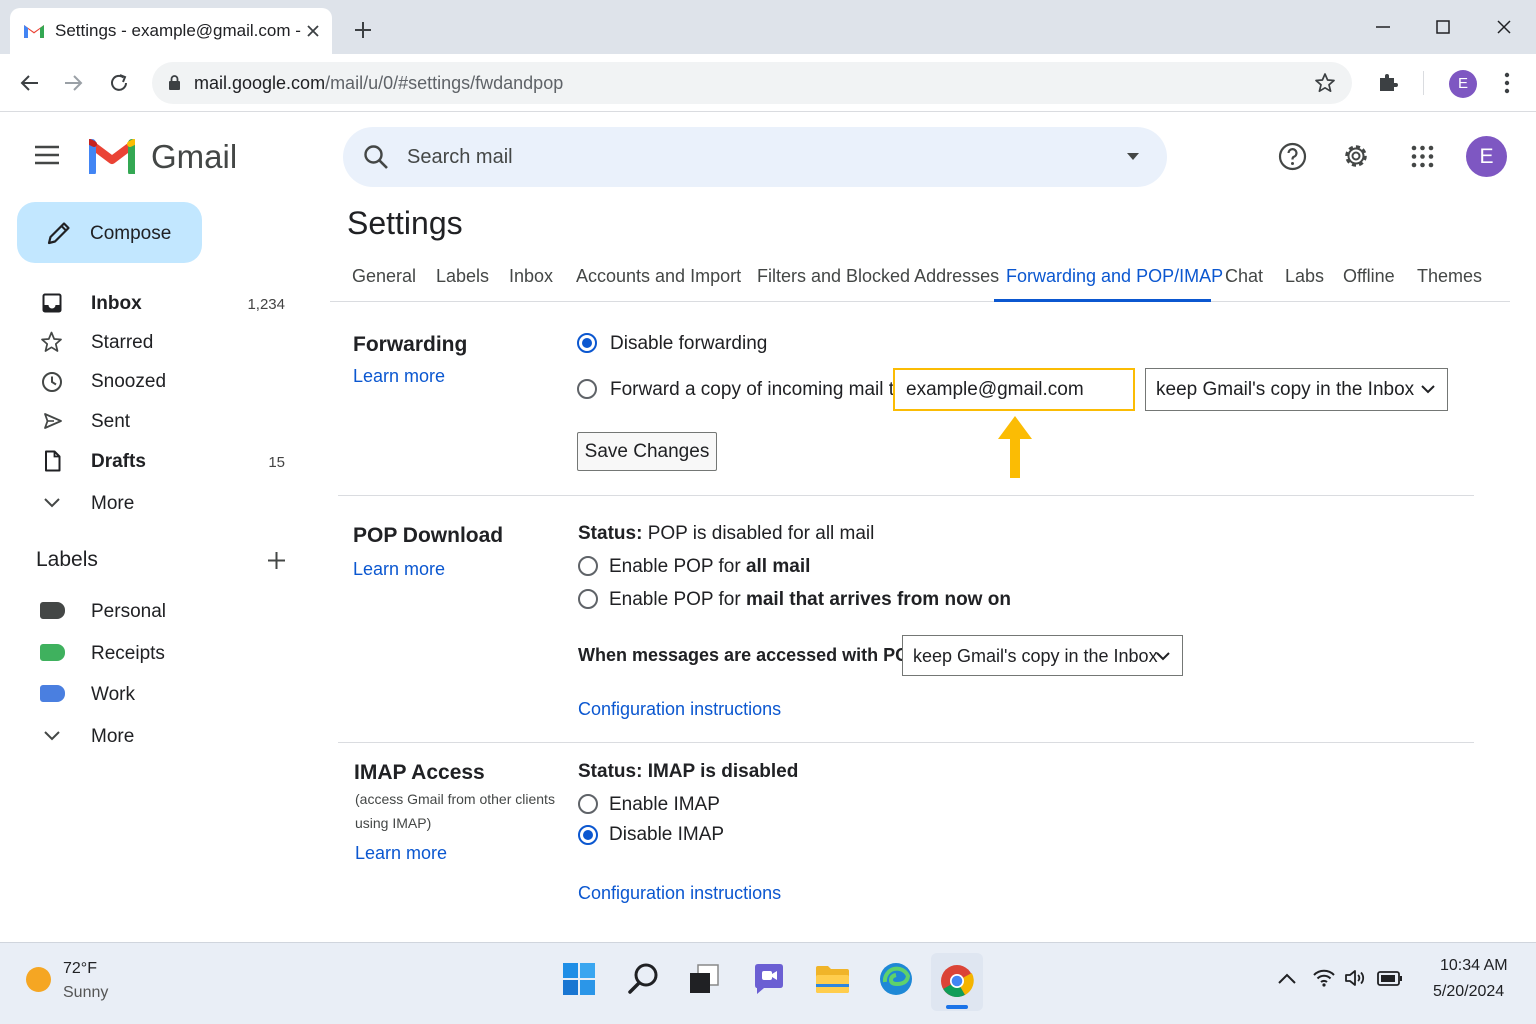  I want to click on weather-sun-icon, so click(38, 979).